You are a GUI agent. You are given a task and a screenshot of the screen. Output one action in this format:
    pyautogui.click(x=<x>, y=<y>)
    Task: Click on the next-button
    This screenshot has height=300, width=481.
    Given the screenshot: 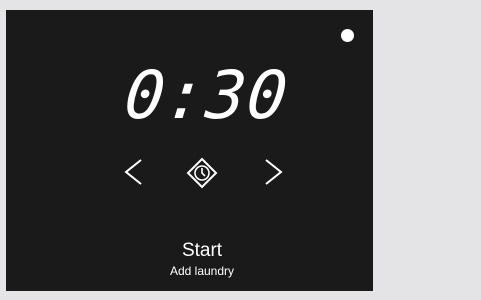 What is the action you would take?
    pyautogui.click(x=273, y=172)
    